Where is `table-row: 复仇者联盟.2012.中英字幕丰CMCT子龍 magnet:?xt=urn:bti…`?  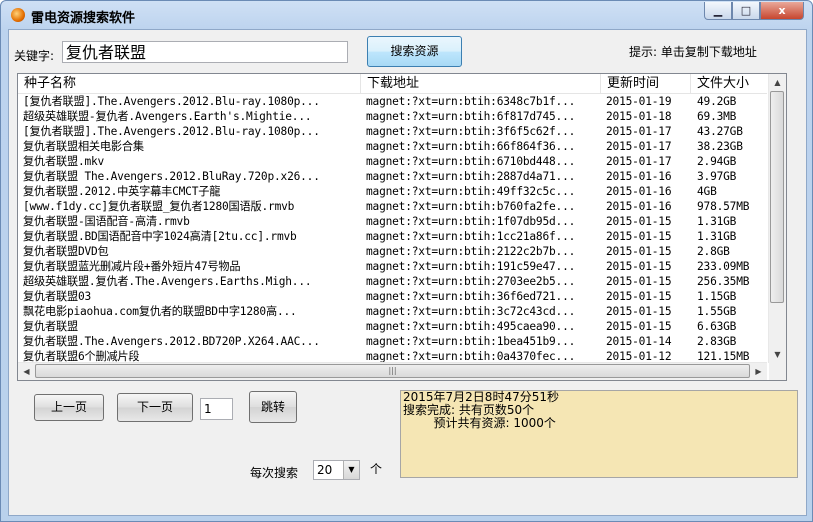
table-row: 复仇者联盟.2012.中英字幕丰CMCT子龍 magnet:?xt=urn:bti… is located at coordinates (392, 191).